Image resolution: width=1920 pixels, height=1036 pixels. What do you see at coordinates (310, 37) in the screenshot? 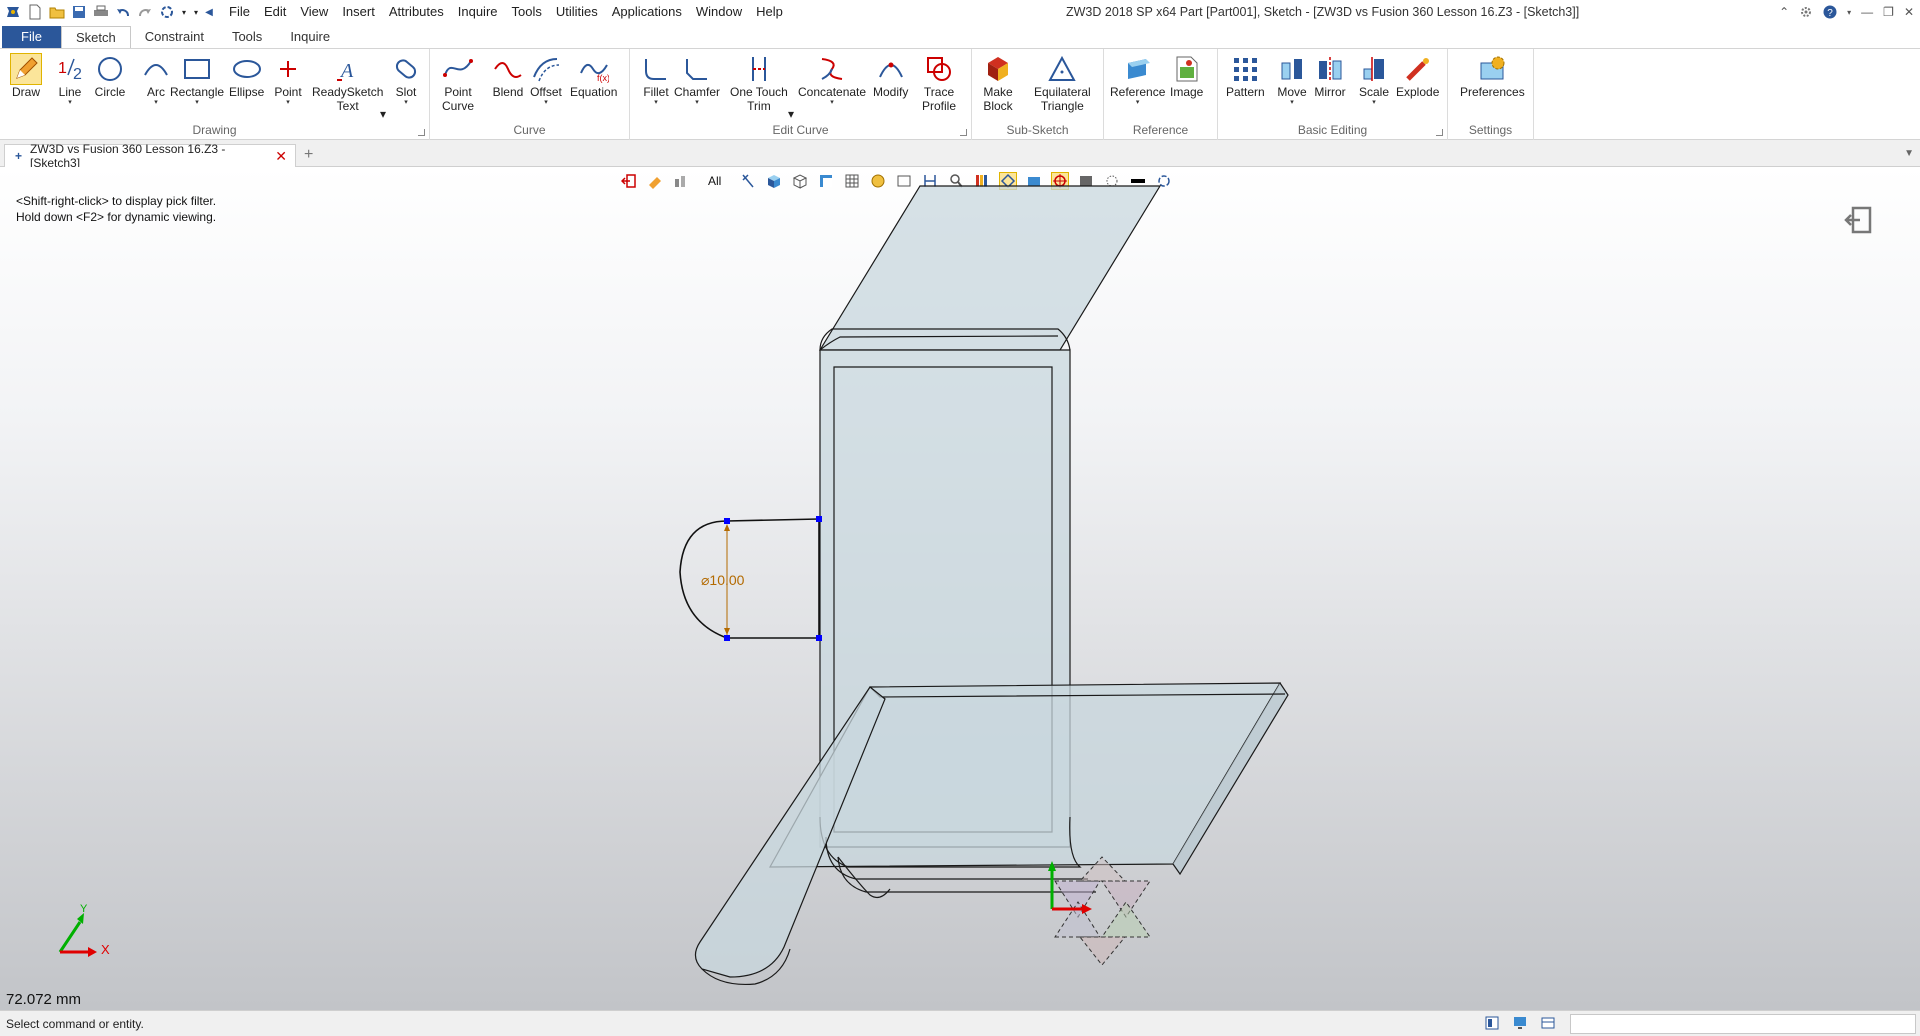
I see `tab-inquire: Inquire` at bounding box center [310, 37].